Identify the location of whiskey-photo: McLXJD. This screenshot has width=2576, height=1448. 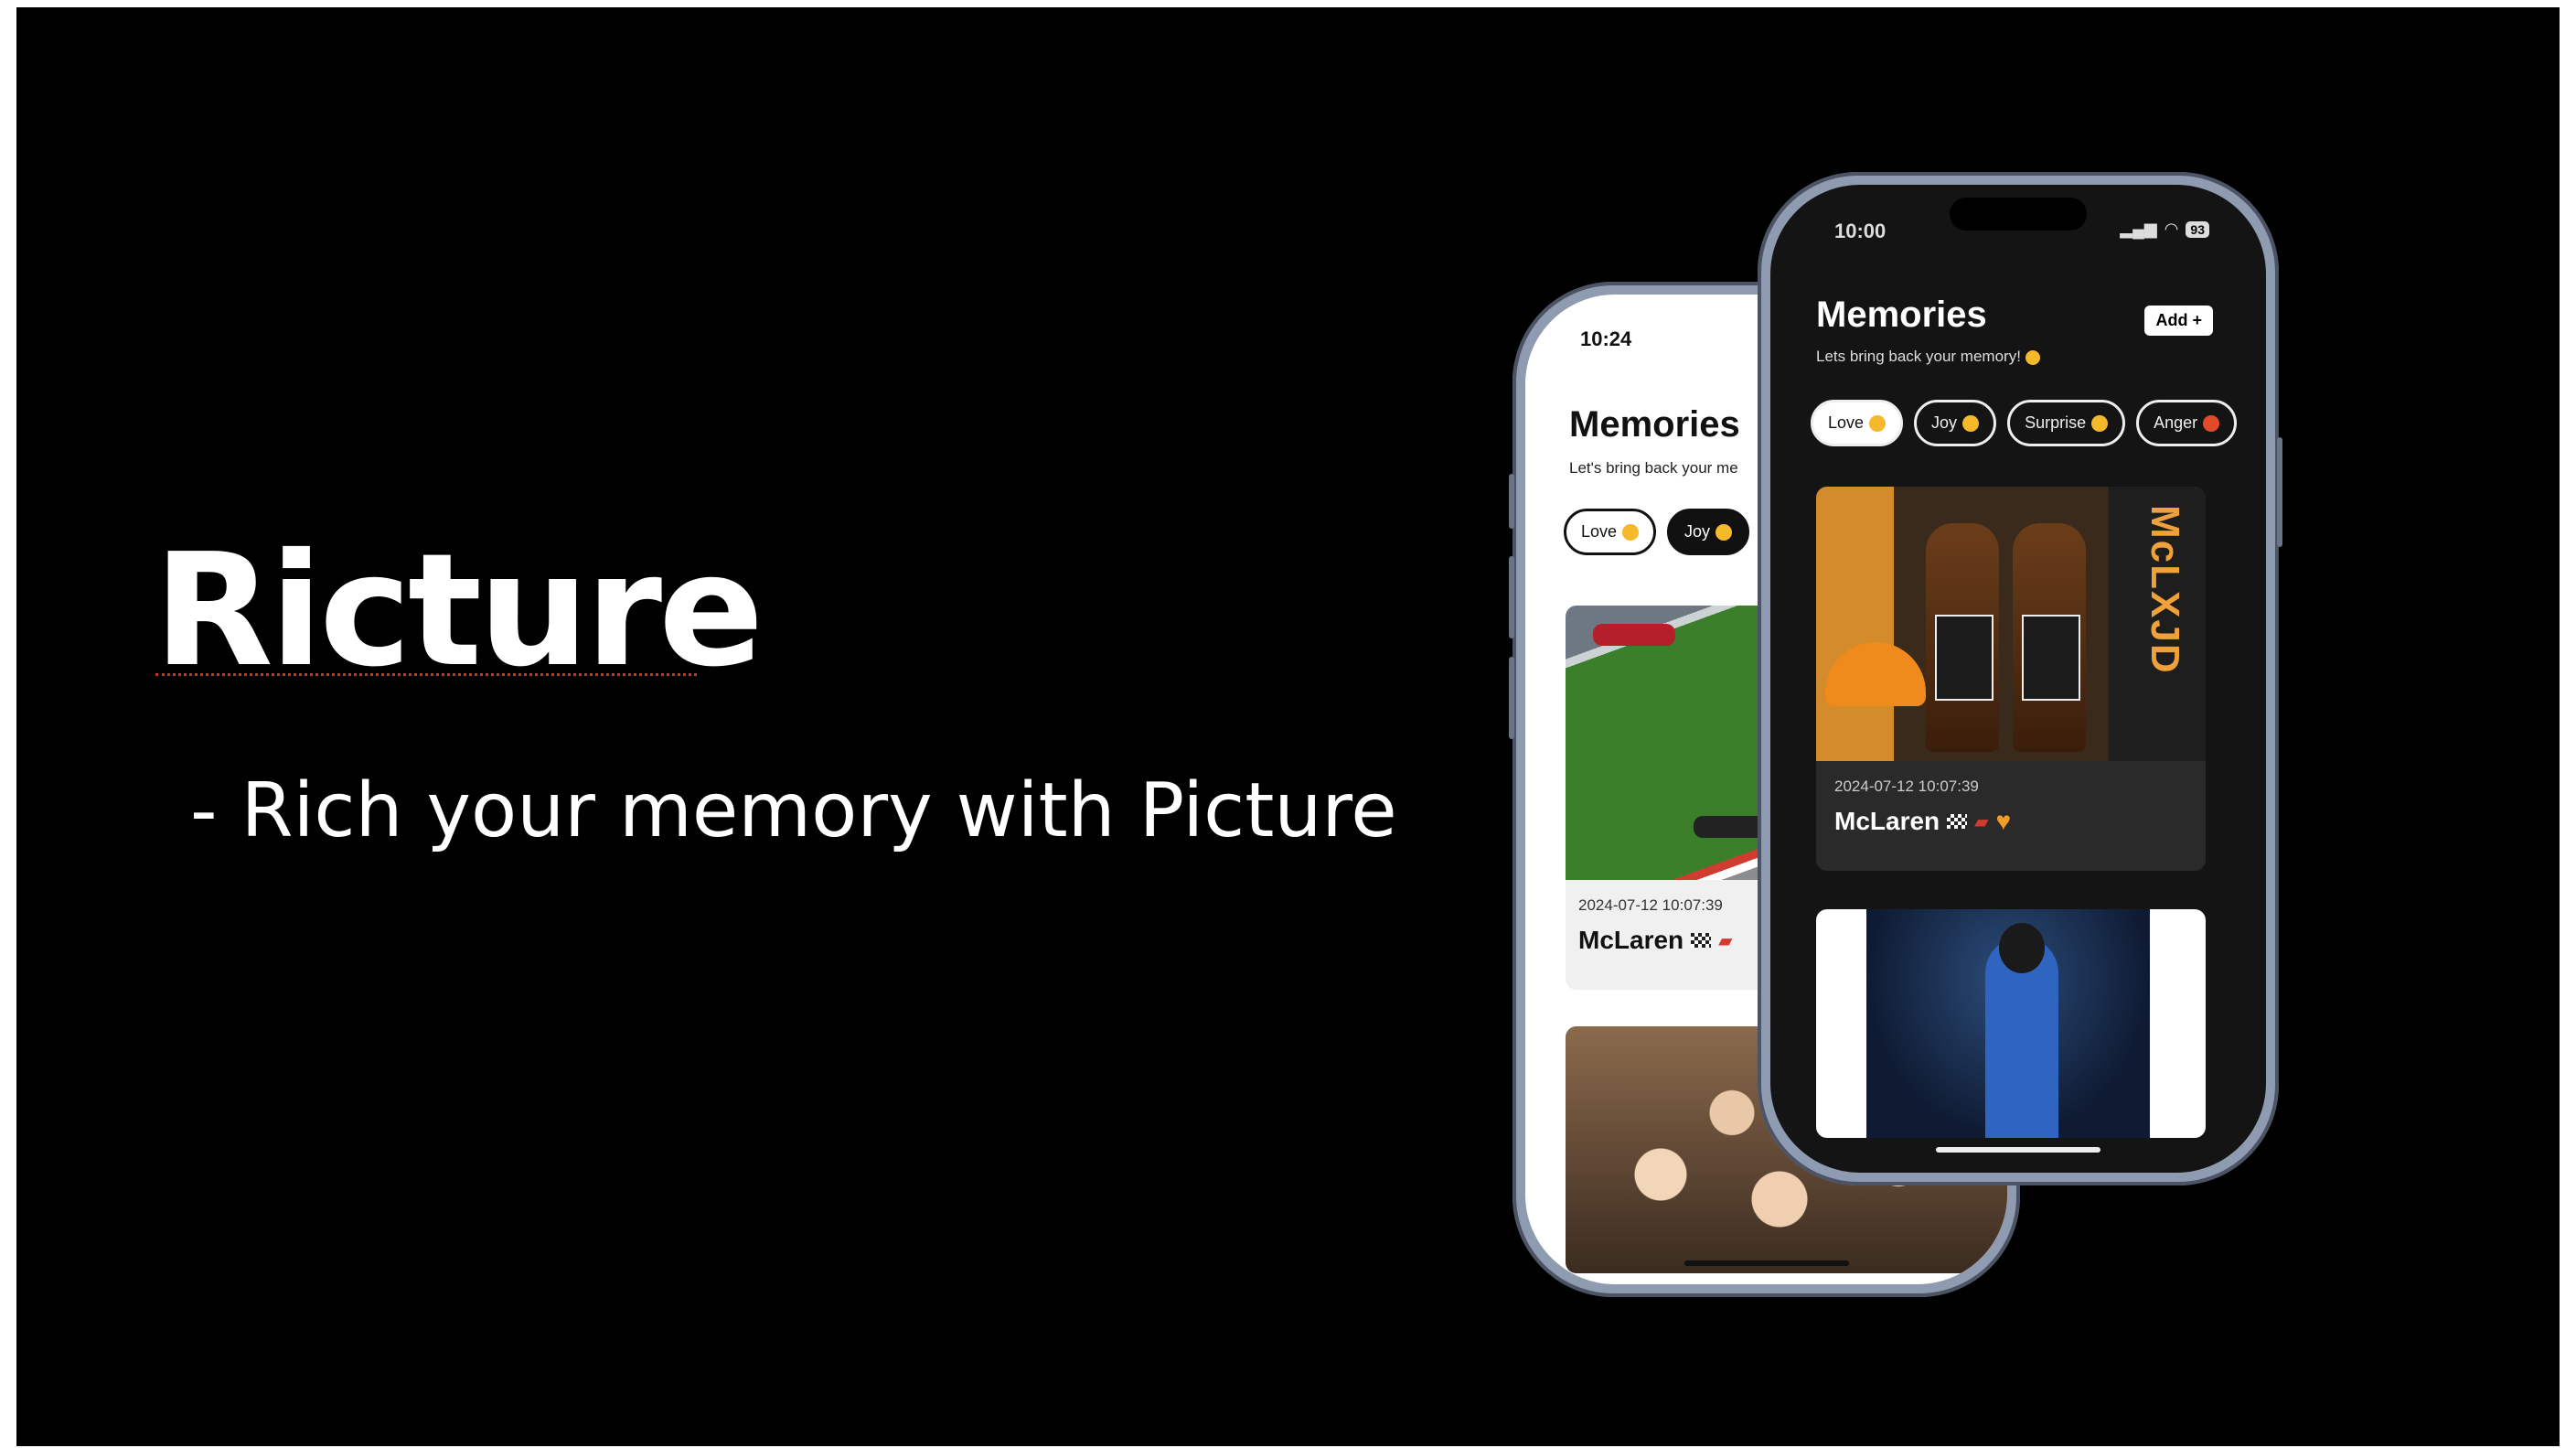
(2011, 624).